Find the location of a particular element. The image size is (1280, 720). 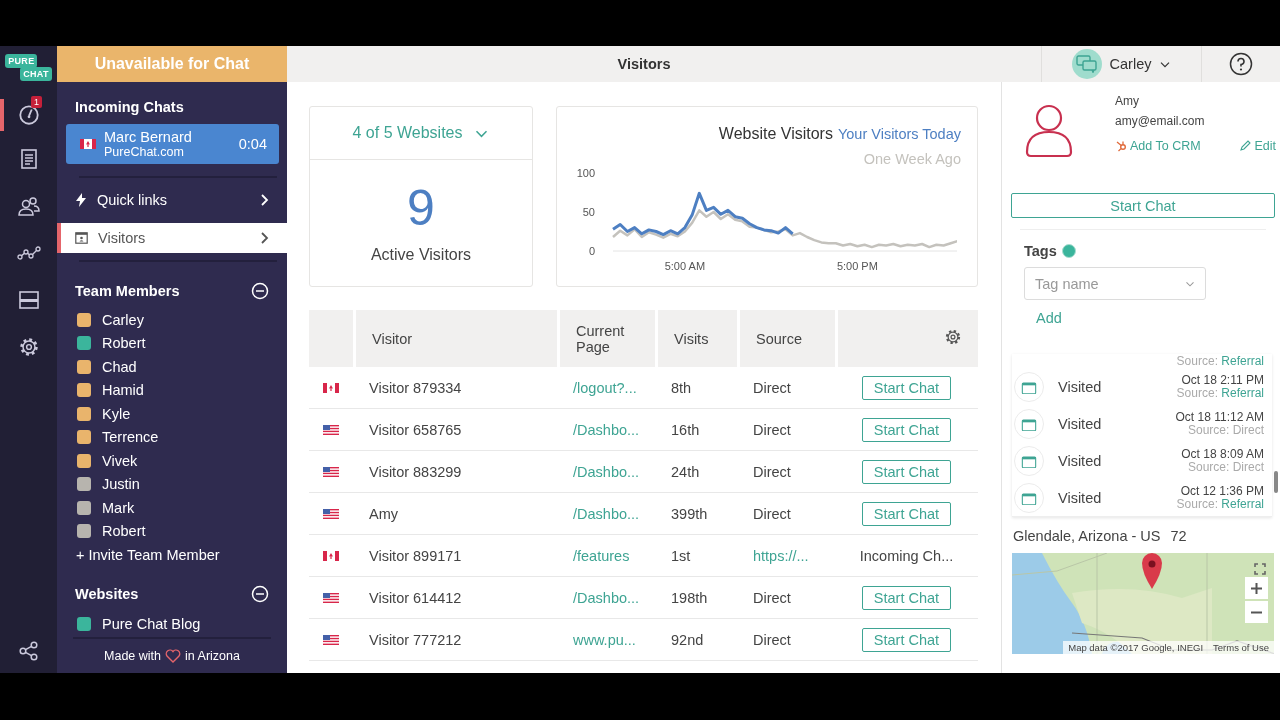

visitor-name: Visitor 883299 is located at coordinates (455, 472).